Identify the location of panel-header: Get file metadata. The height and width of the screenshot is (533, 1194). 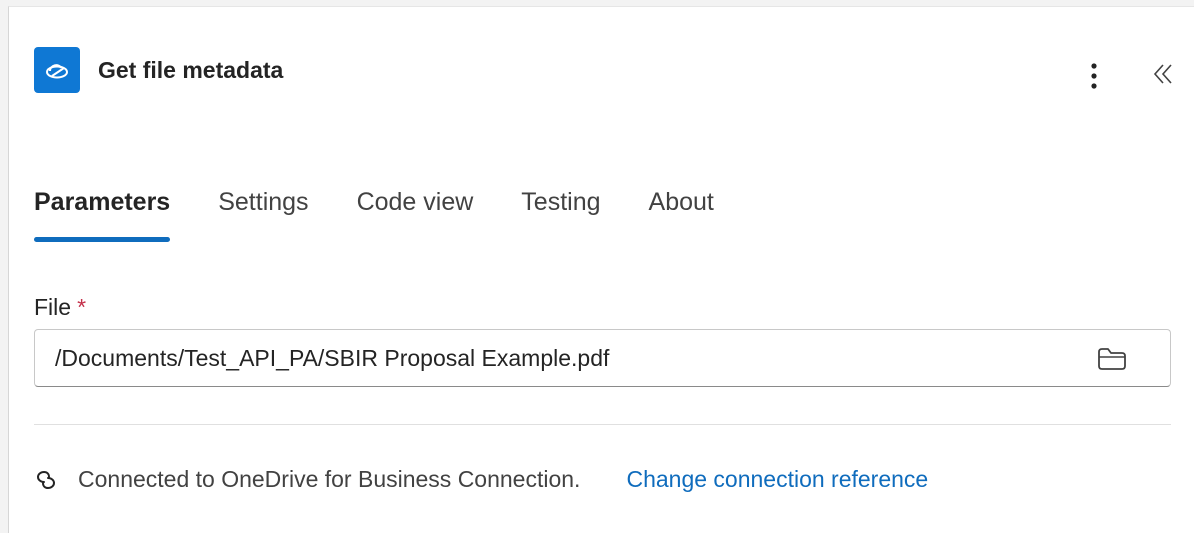
(158, 70).